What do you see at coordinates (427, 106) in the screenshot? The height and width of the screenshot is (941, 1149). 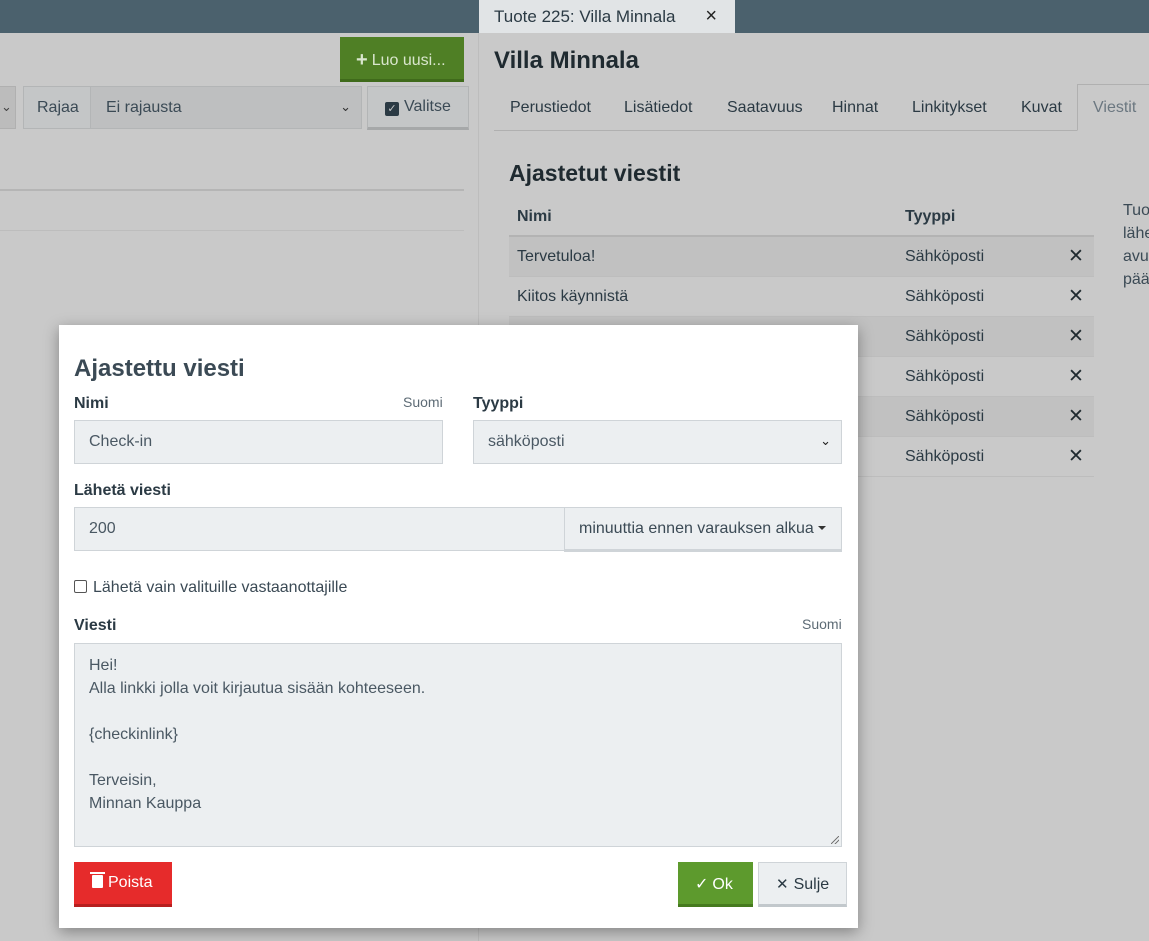 I see `select-button-label: Valitse` at bounding box center [427, 106].